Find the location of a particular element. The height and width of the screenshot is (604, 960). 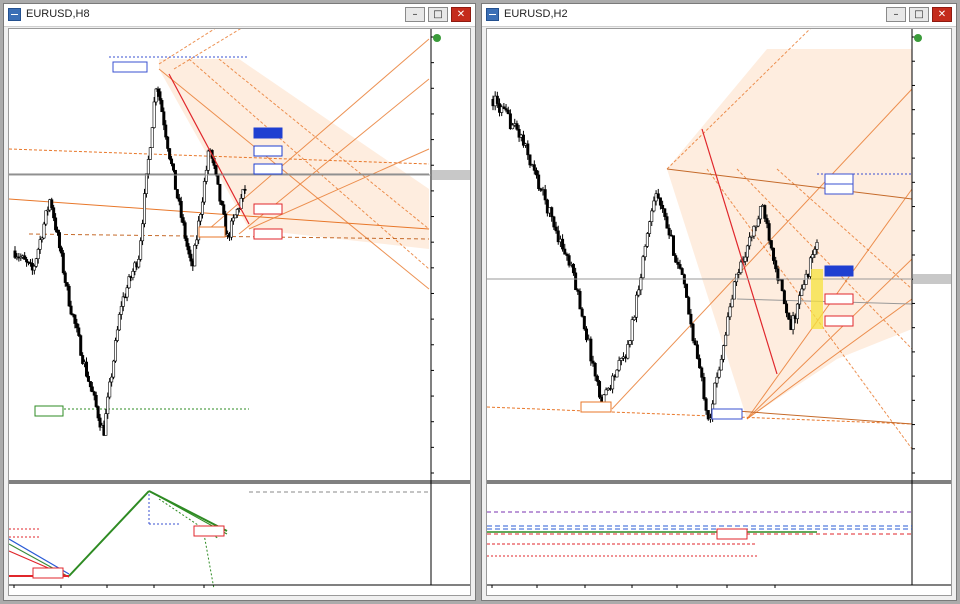

sub-price-box is located at coordinates (209, 531).